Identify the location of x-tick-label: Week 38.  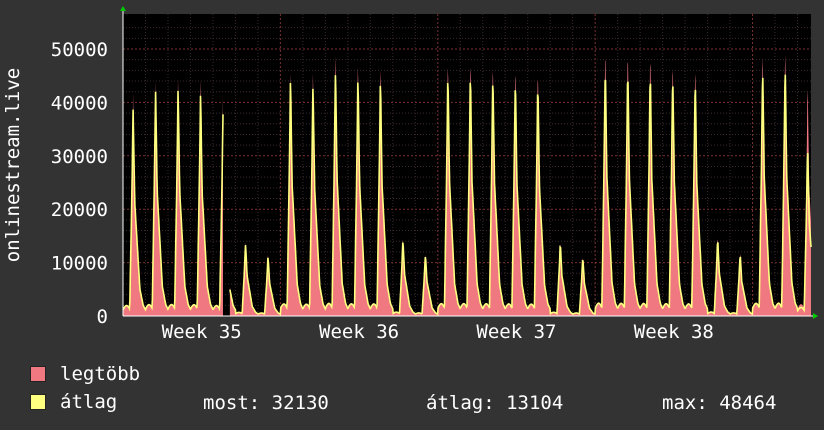
(674, 332).